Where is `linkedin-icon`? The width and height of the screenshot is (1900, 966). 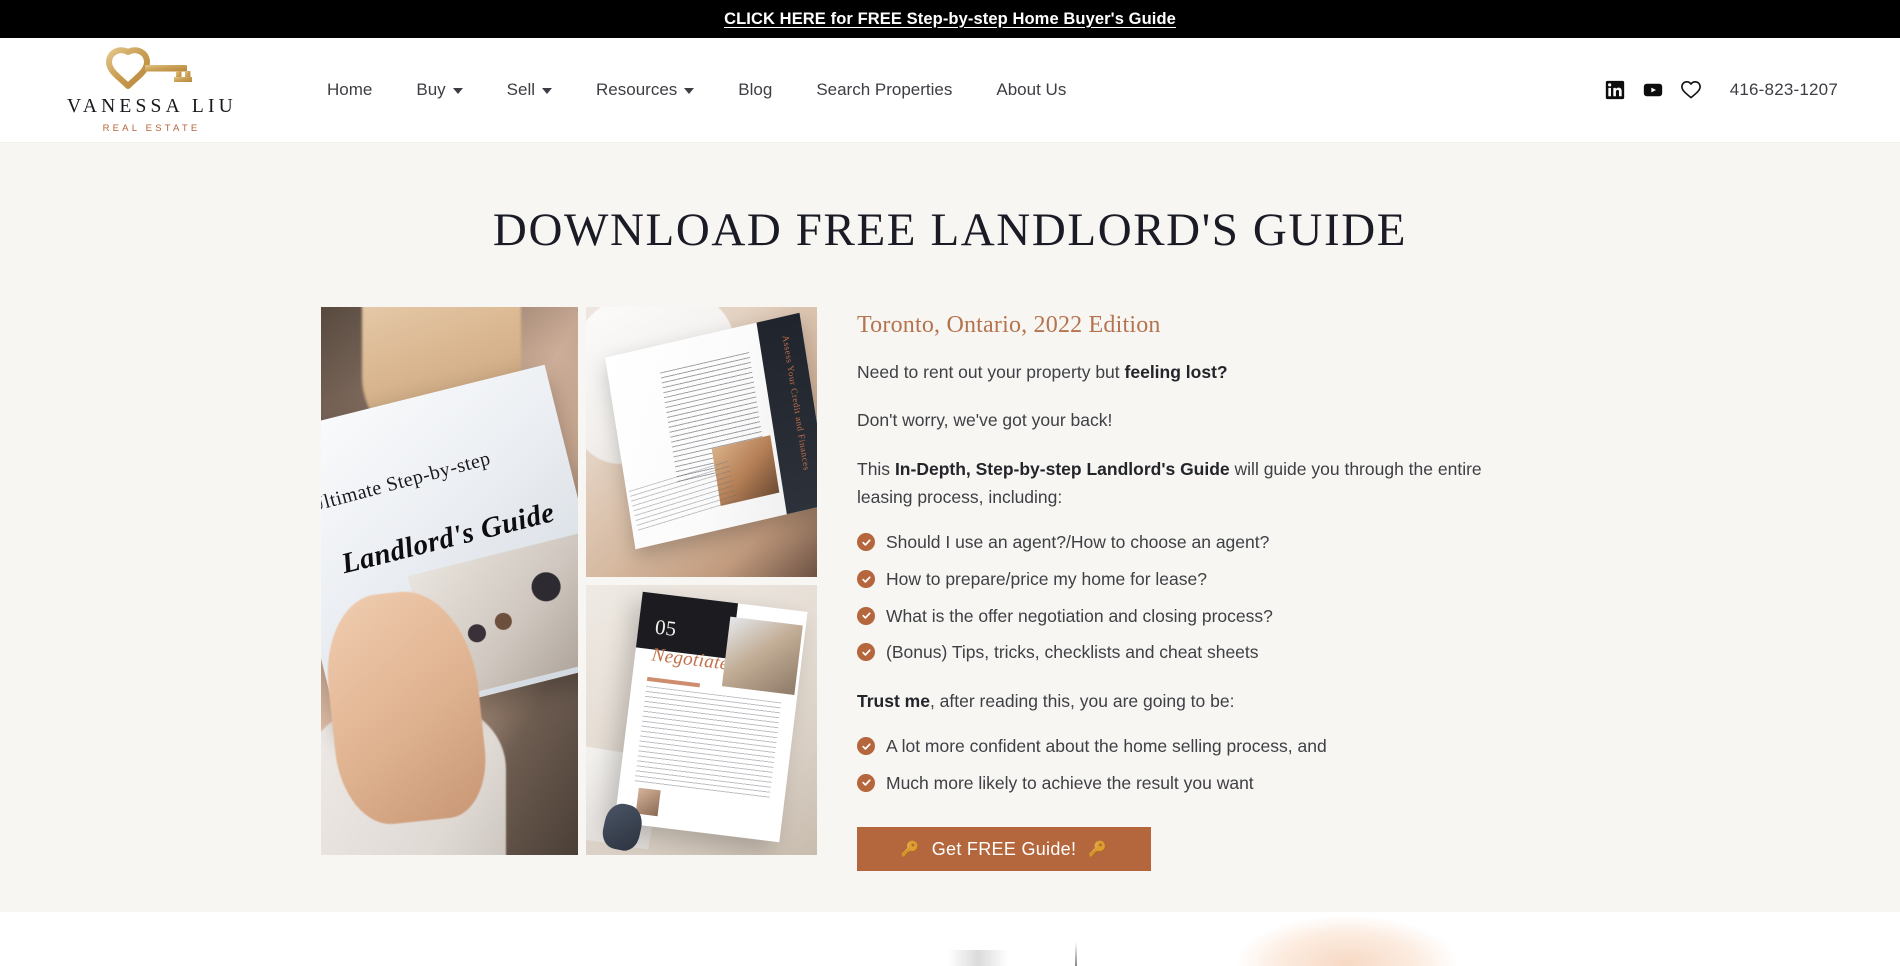
linkedin-icon is located at coordinates (1615, 90).